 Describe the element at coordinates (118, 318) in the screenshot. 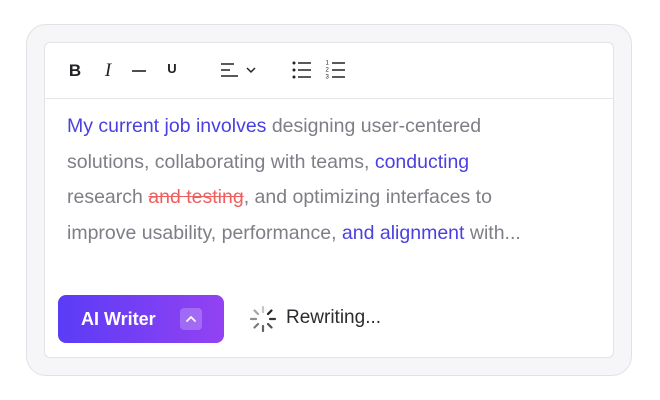

I see `ai-writer-label: AI Writer` at that location.